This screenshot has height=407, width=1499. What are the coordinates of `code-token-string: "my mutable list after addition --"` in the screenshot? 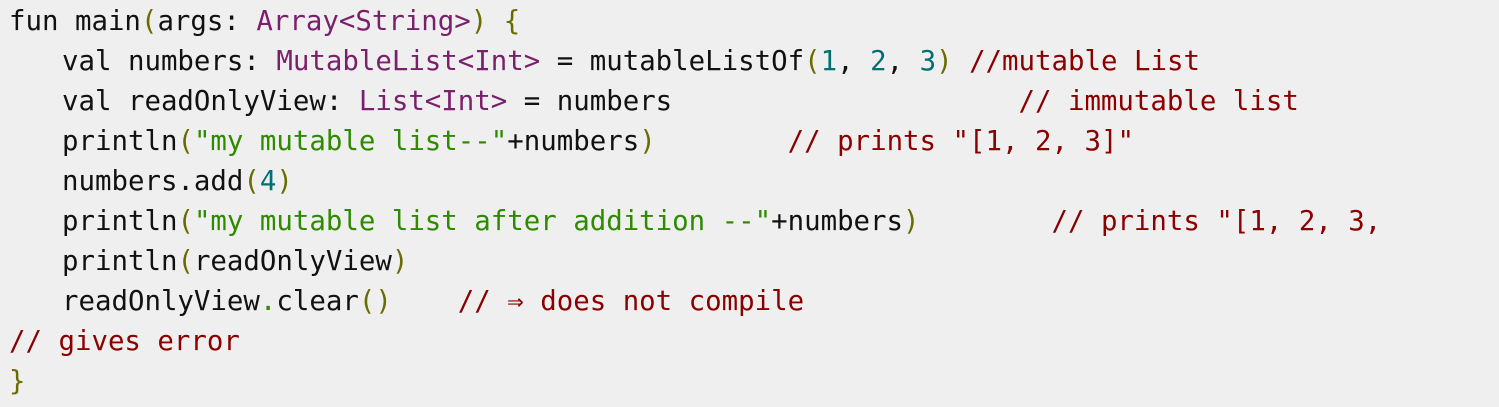 It's located at (482, 221).